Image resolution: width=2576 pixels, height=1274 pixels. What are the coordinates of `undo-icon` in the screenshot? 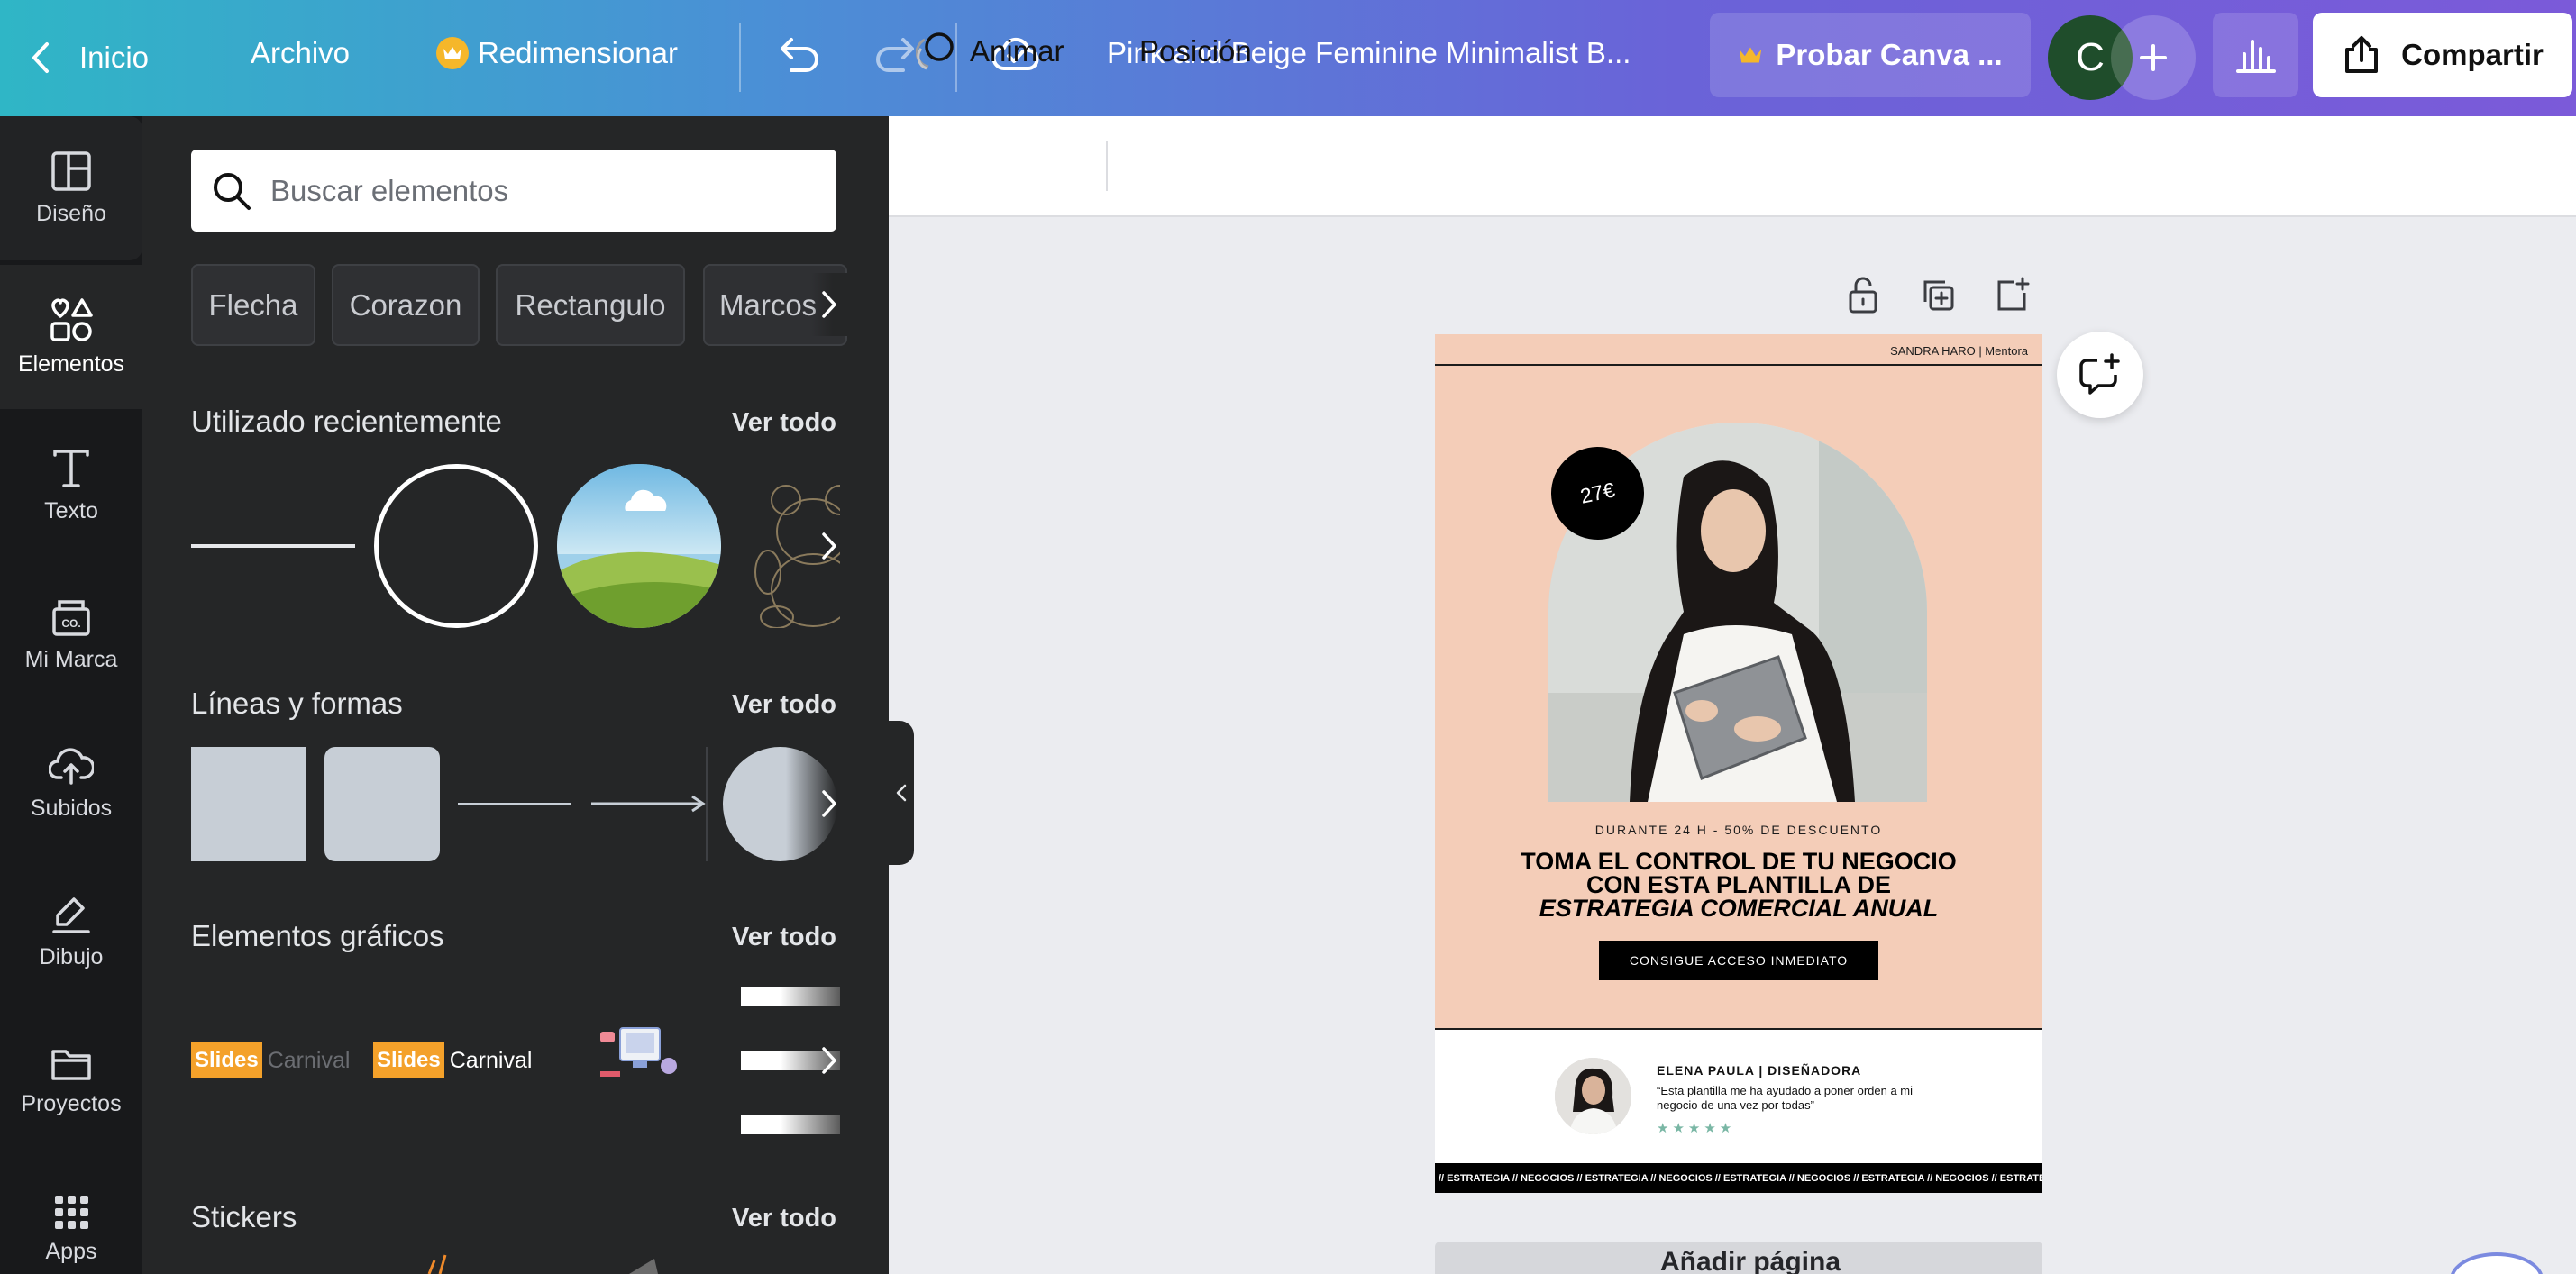 It's located at (801, 54).